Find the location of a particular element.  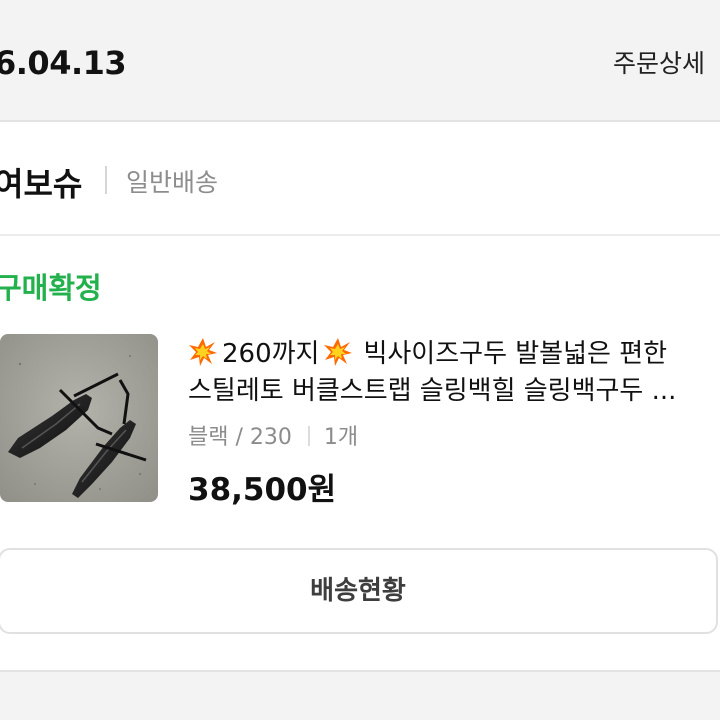

product-option-row: 블랙 / 230 1개 is located at coordinates (273, 435).